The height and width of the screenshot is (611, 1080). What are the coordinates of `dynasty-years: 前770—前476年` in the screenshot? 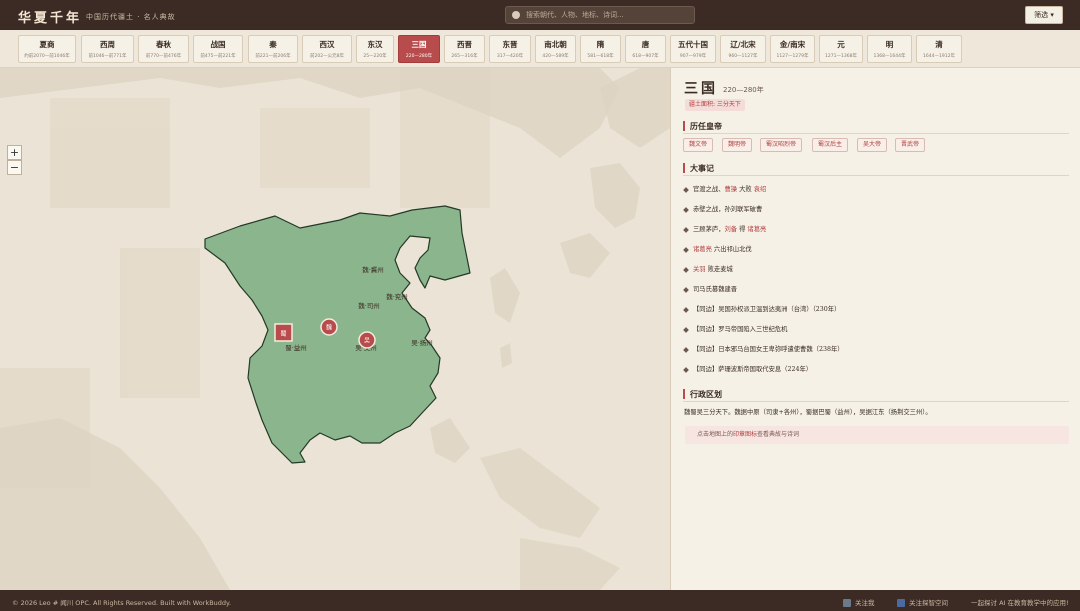 It's located at (163, 56).